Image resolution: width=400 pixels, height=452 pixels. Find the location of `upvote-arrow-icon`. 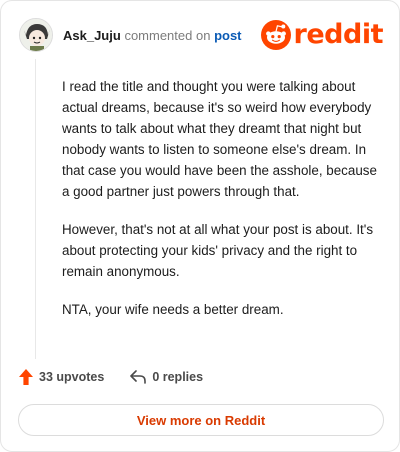

upvote-arrow-icon is located at coordinates (26, 377).